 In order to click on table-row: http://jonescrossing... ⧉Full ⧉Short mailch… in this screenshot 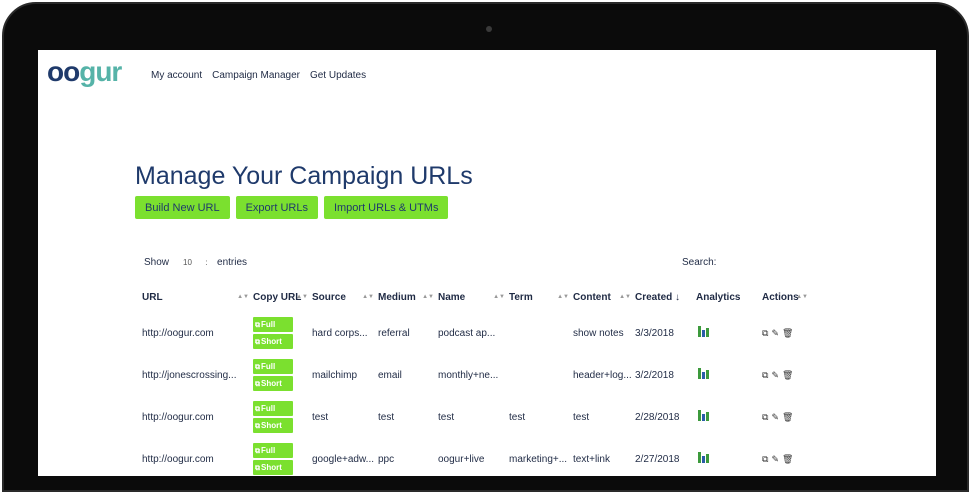, I will do `click(477, 375)`.